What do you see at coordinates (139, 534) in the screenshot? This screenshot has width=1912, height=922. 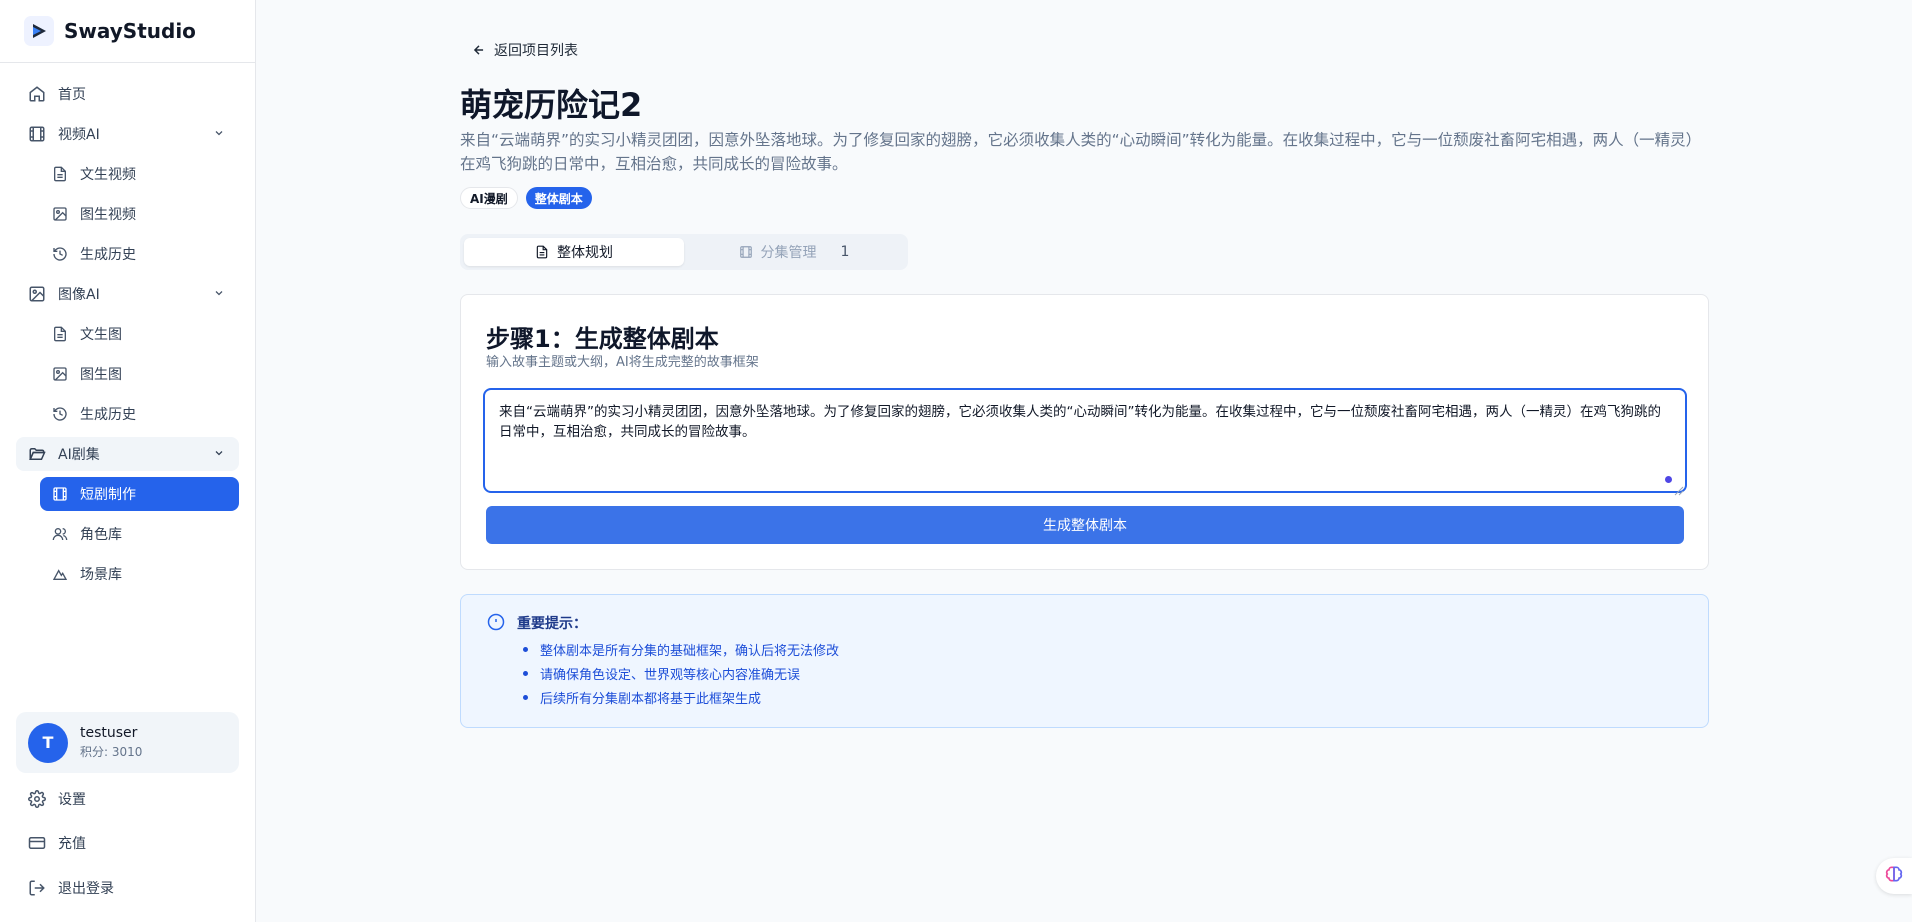 I see `sidebar-item-characters: 角色库` at bounding box center [139, 534].